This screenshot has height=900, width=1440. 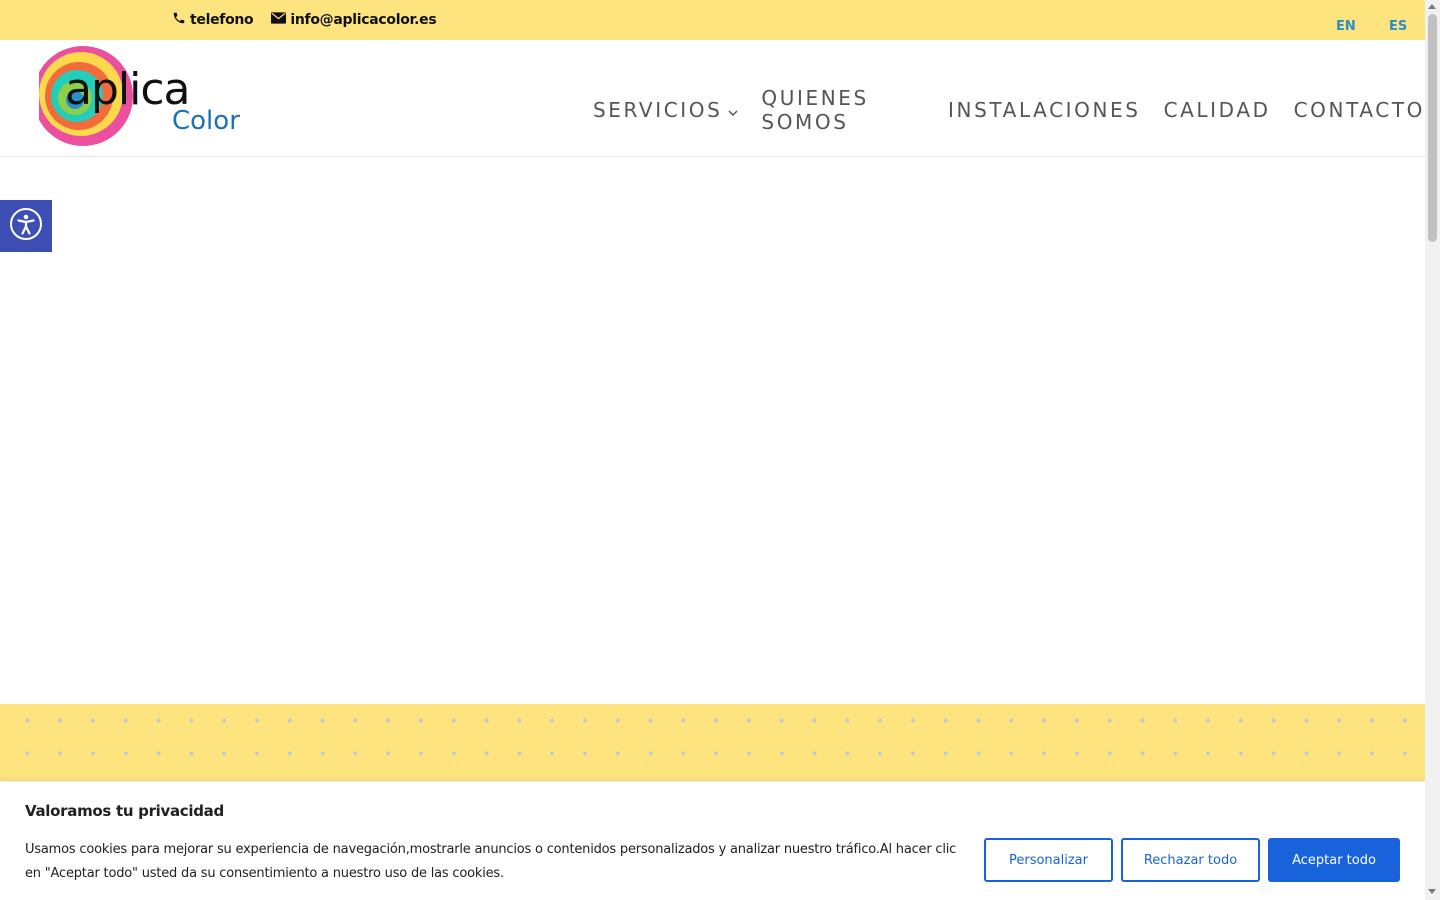 What do you see at coordinates (363, 20) in the screenshot?
I see `email-label: info@aplicacolor.es` at bounding box center [363, 20].